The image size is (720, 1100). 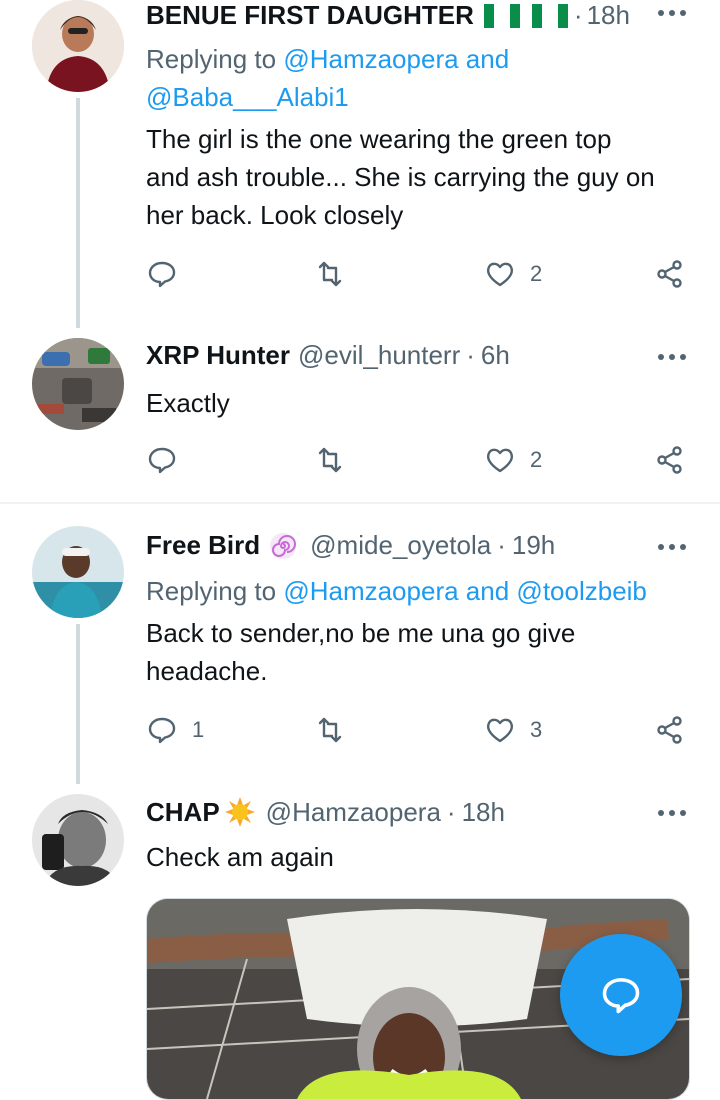 I want to click on tweet-text-line: her back. Look closely, so click(x=275, y=215).